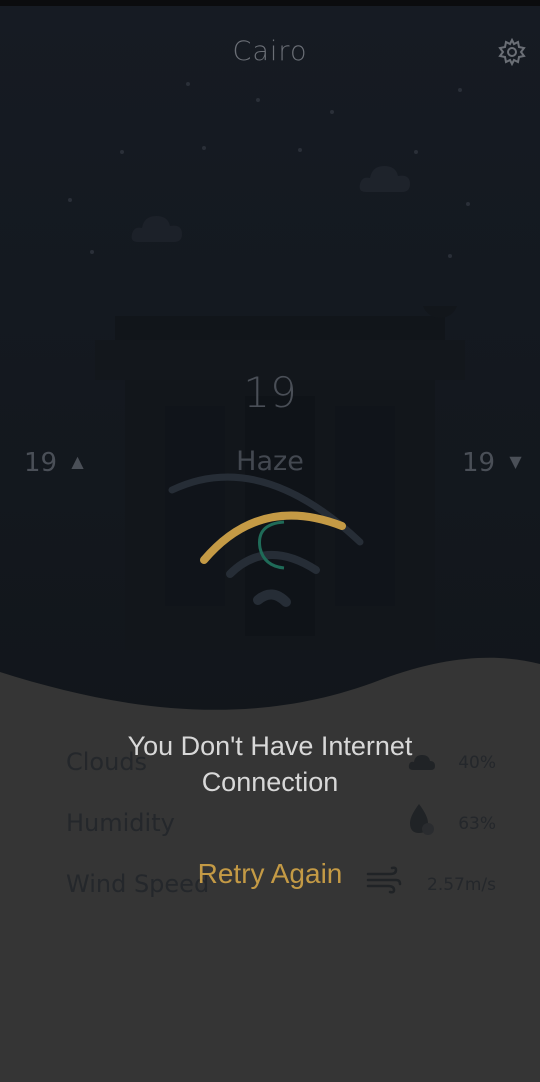 This screenshot has width=540, height=1082. What do you see at coordinates (515, 461) in the screenshot?
I see `arrow-down-icon: ▼` at bounding box center [515, 461].